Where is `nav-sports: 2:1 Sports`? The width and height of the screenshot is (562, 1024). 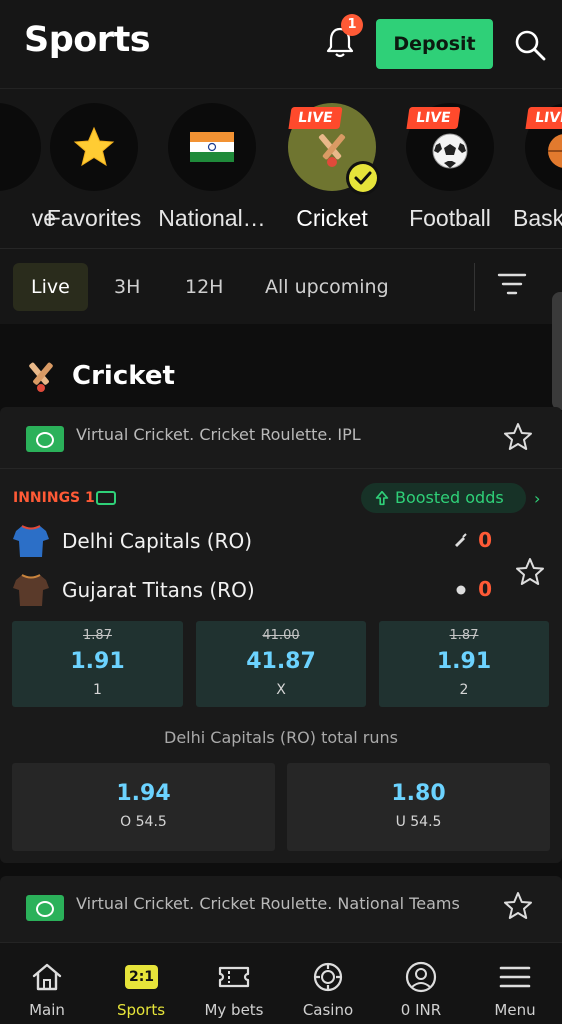
nav-sports: 2:1 Sports is located at coordinates (141, 983).